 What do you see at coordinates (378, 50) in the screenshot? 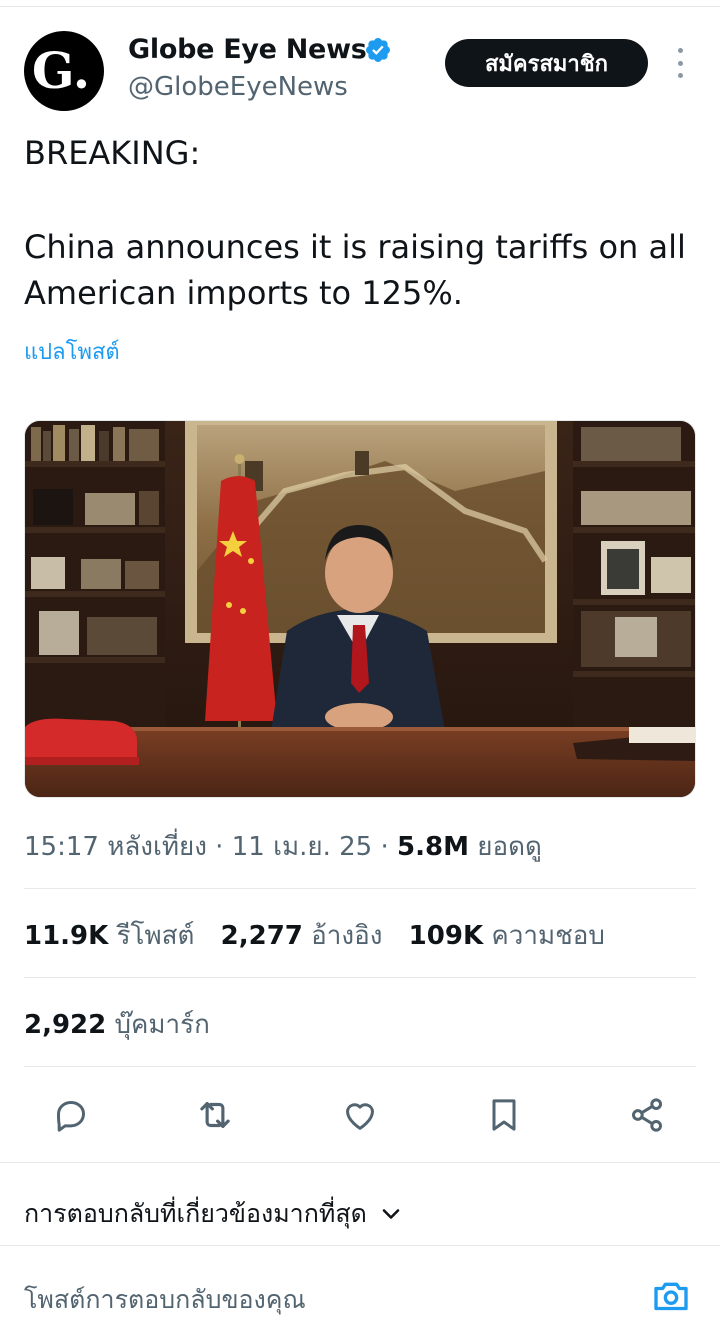
I see `verified-badge-icon` at bounding box center [378, 50].